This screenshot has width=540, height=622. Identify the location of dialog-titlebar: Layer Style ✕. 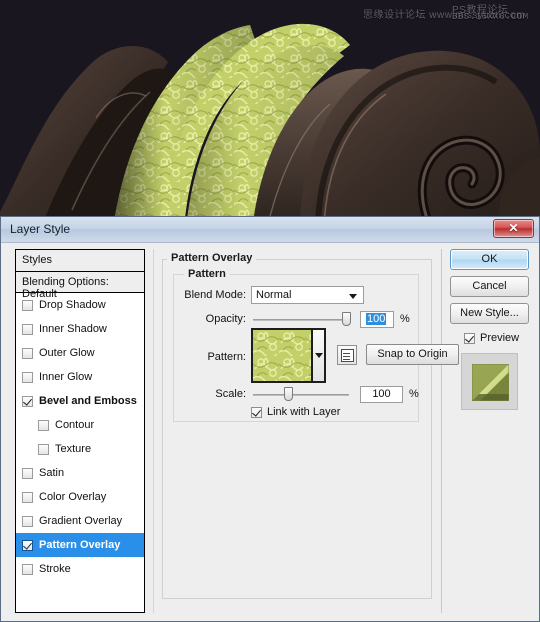
(270, 230).